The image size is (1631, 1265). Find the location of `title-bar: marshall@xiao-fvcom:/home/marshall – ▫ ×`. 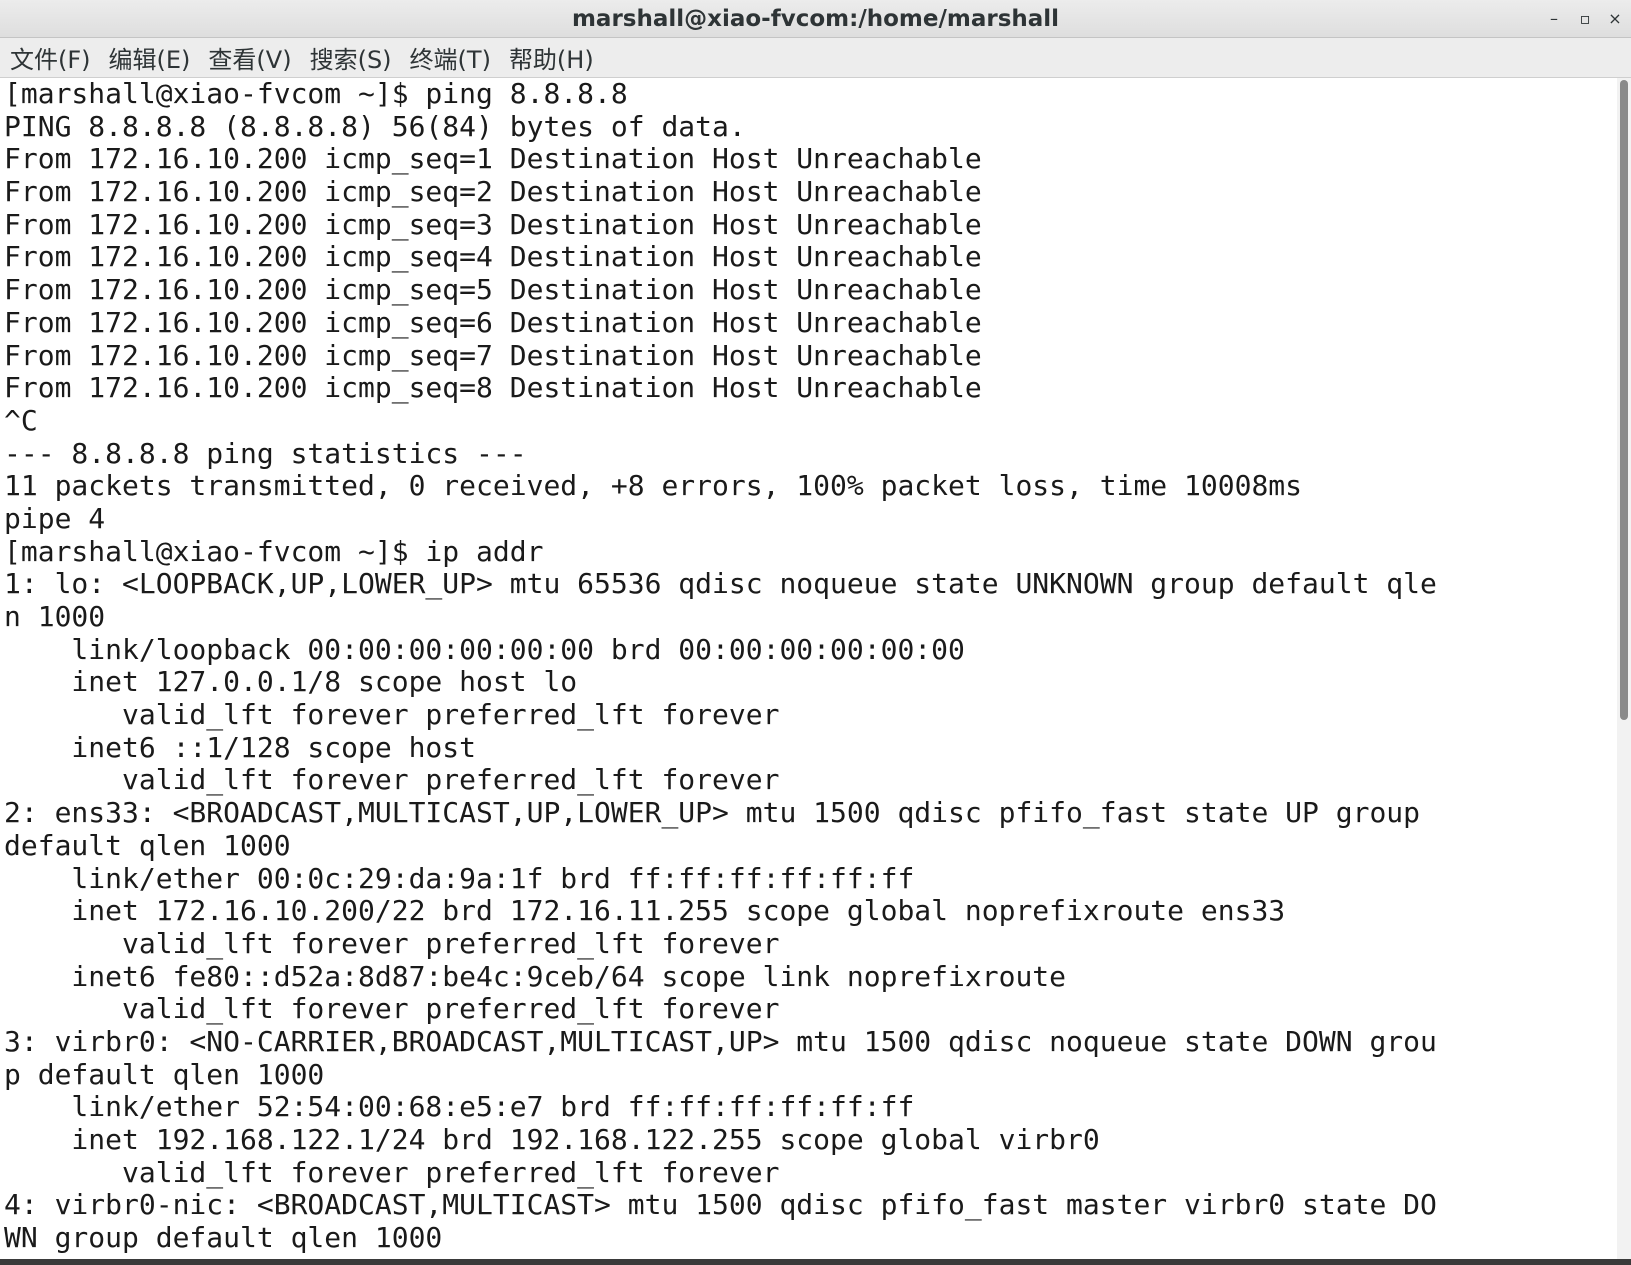

title-bar: marshall@xiao-fvcom:/home/marshall – ▫ × is located at coordinates (815, 19).